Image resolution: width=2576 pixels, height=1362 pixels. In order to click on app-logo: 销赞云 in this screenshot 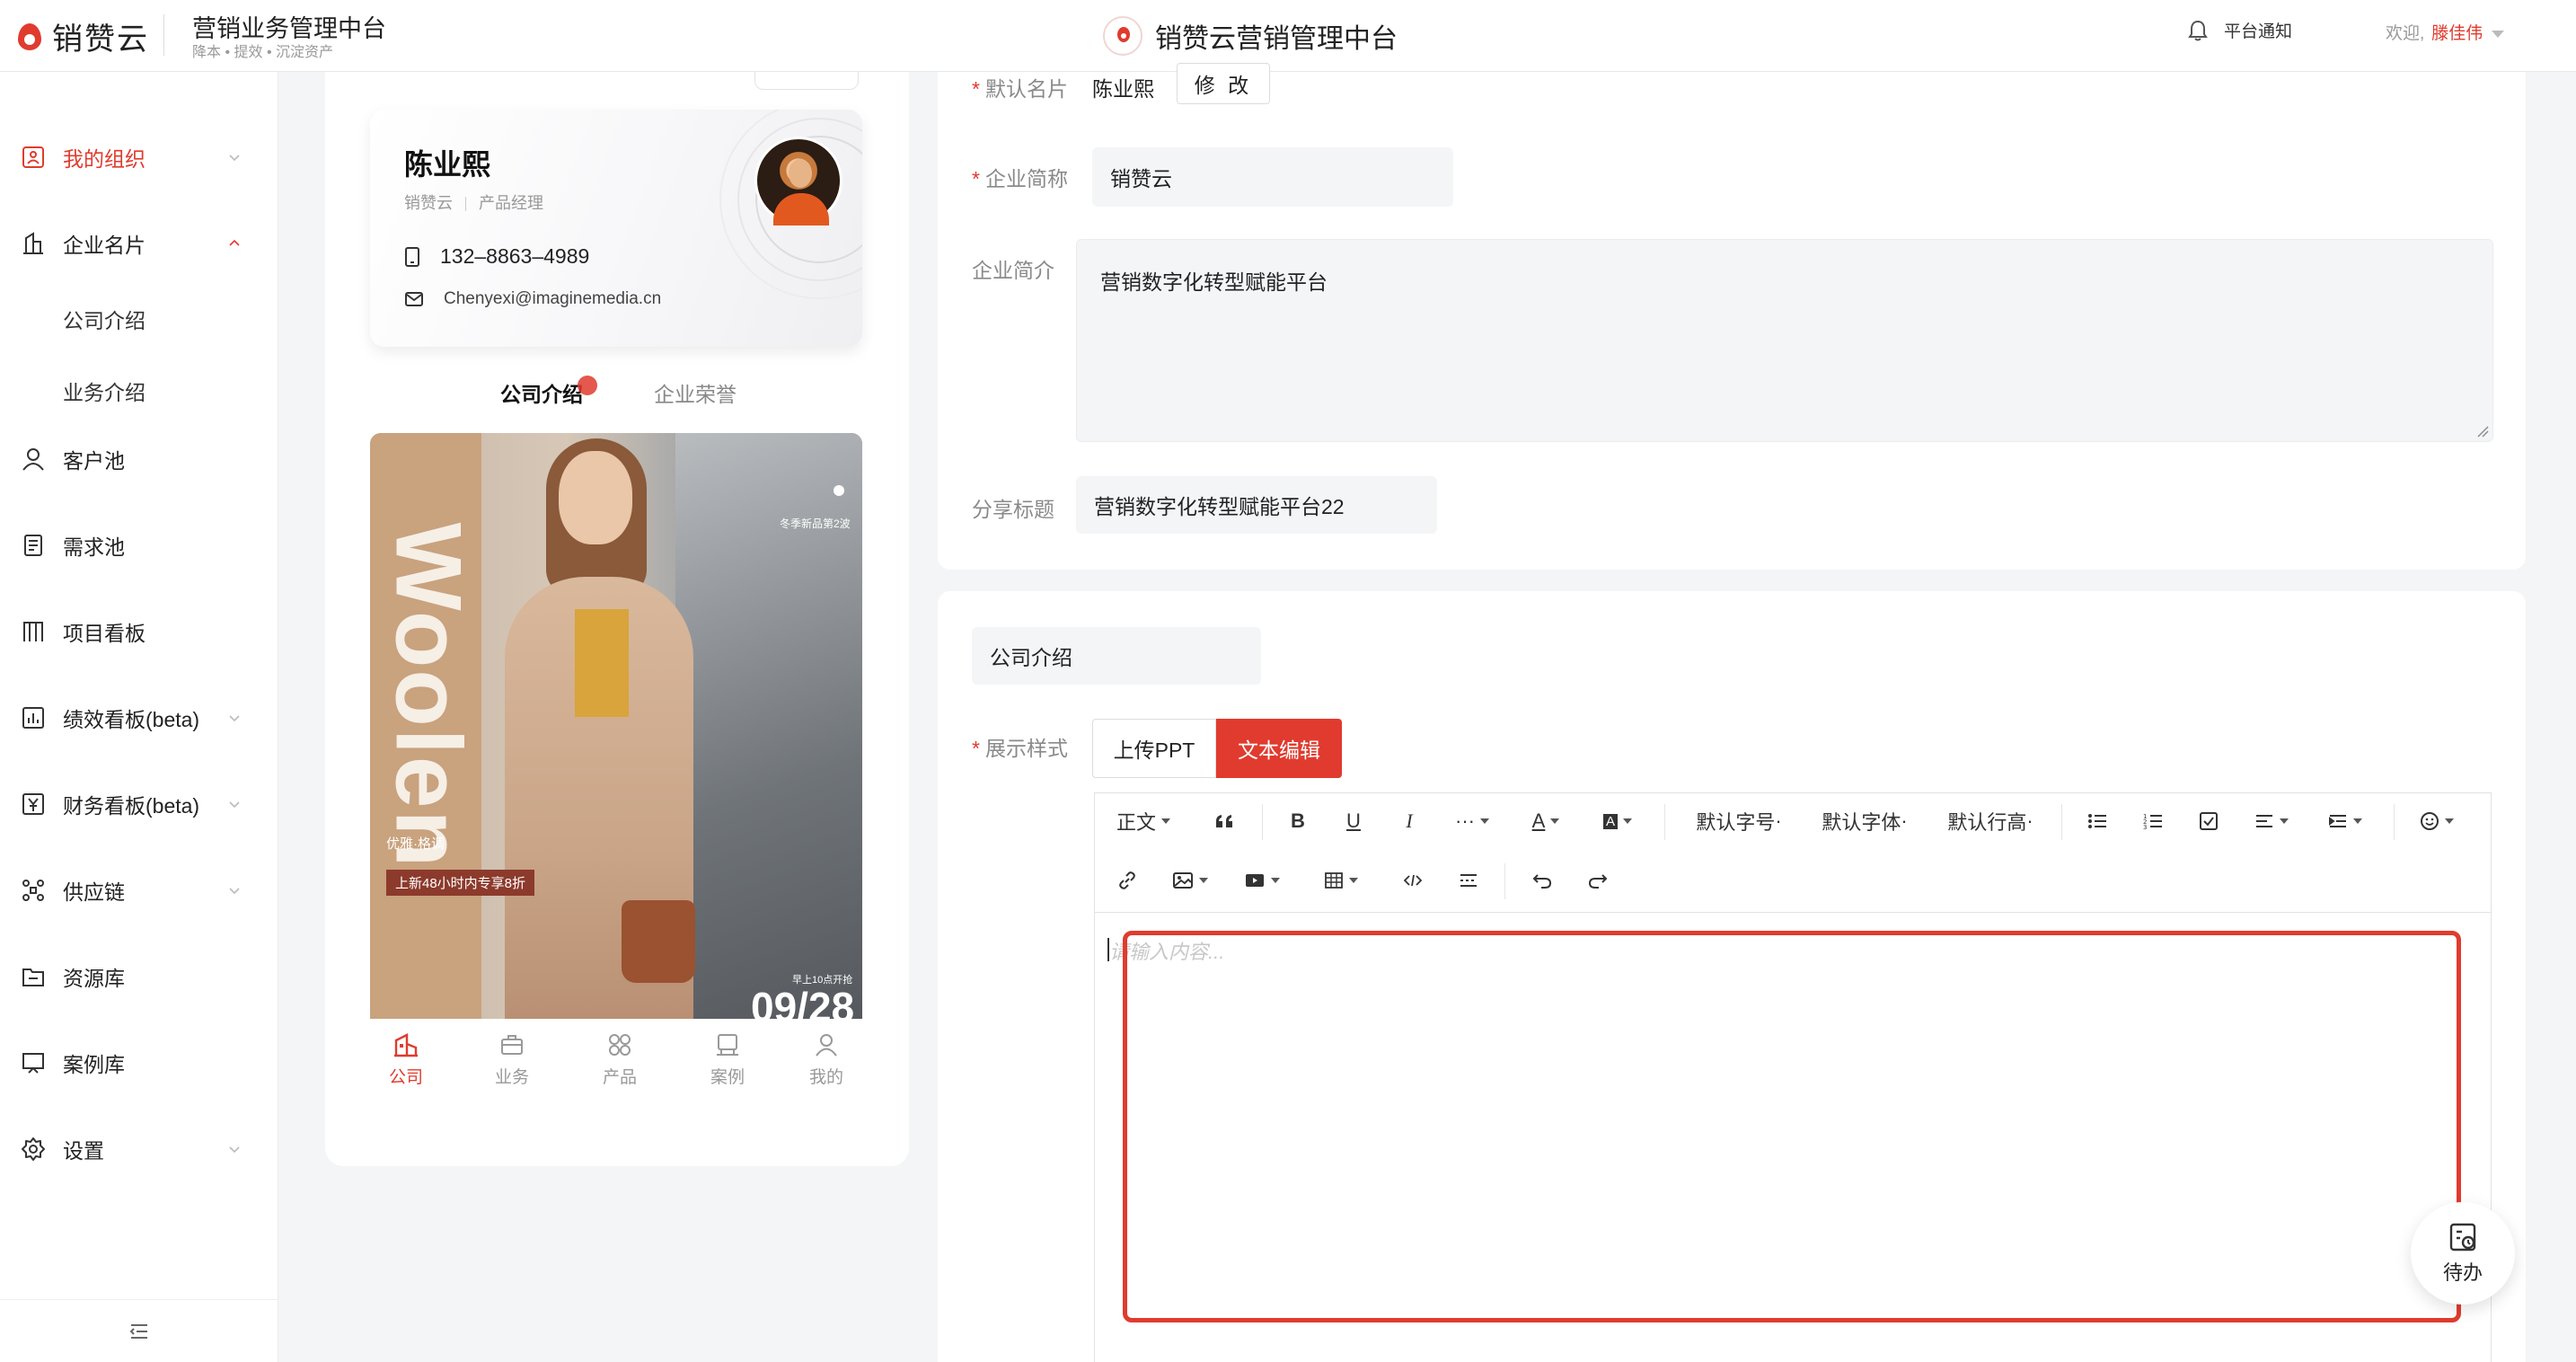, I will do `click(82, 35)`.